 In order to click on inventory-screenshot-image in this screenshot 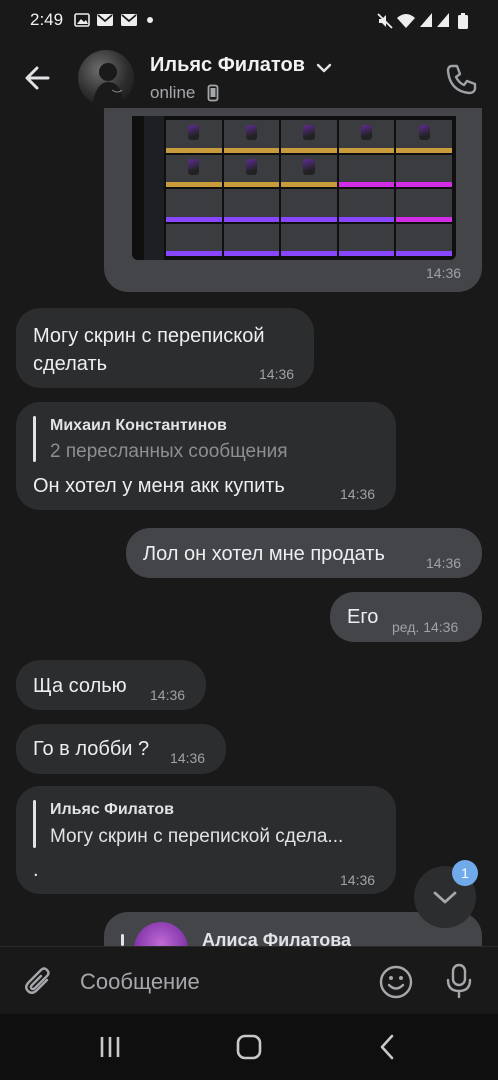, I will do `click(294, 188)`.